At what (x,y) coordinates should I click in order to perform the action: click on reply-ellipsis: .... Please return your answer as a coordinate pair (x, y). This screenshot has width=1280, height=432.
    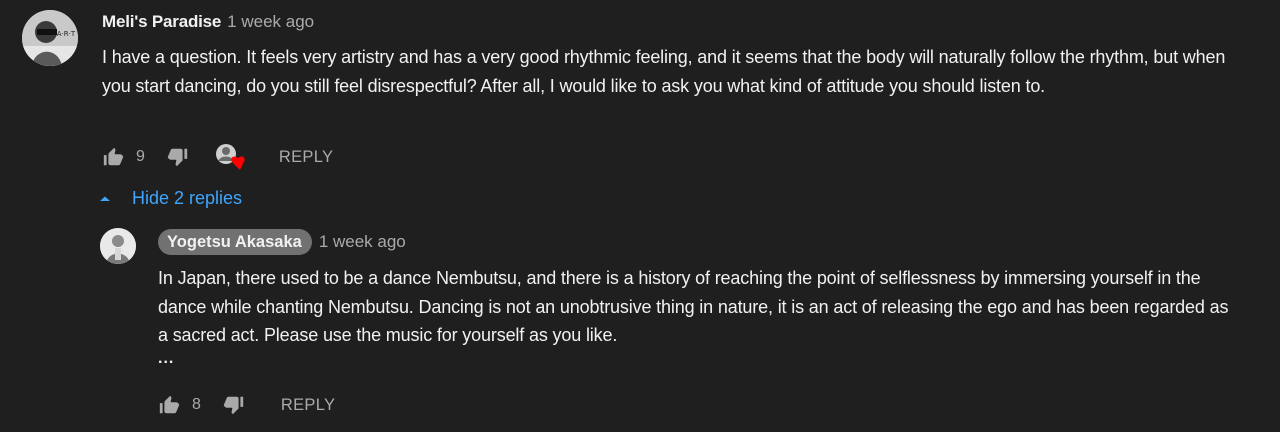
    Looking at the image, I should click on (166, 358).